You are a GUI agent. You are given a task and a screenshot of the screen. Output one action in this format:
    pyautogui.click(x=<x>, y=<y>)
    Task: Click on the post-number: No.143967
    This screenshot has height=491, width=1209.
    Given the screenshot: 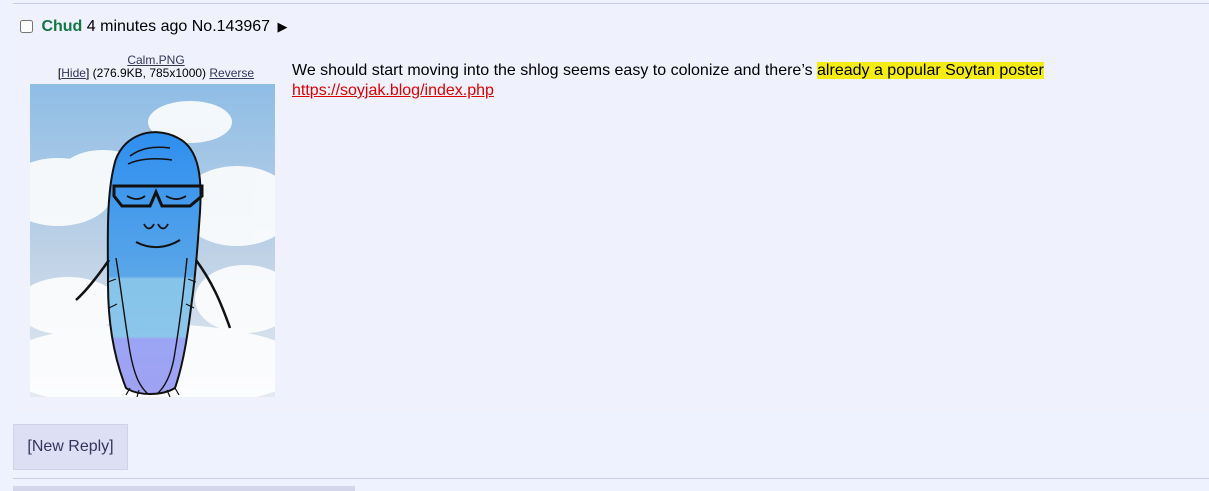 What is the action you would take?
    pyautogui.click(x=231, y=26)
    